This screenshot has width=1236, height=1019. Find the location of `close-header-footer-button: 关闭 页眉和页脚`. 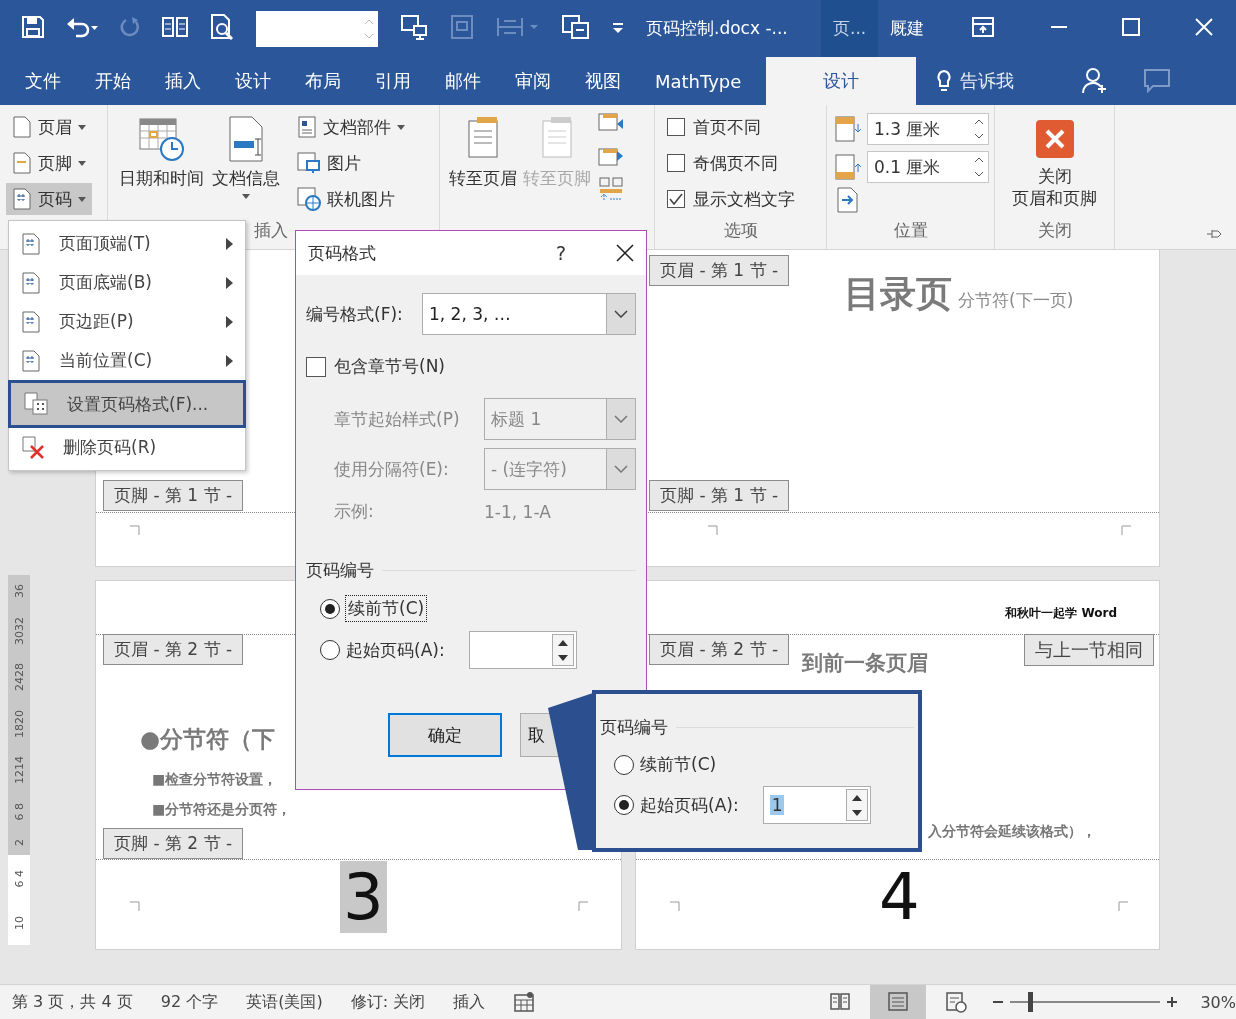

close-header-footer-button: 关闭 页眉和页脚 is located at coordinates (1054, 162).